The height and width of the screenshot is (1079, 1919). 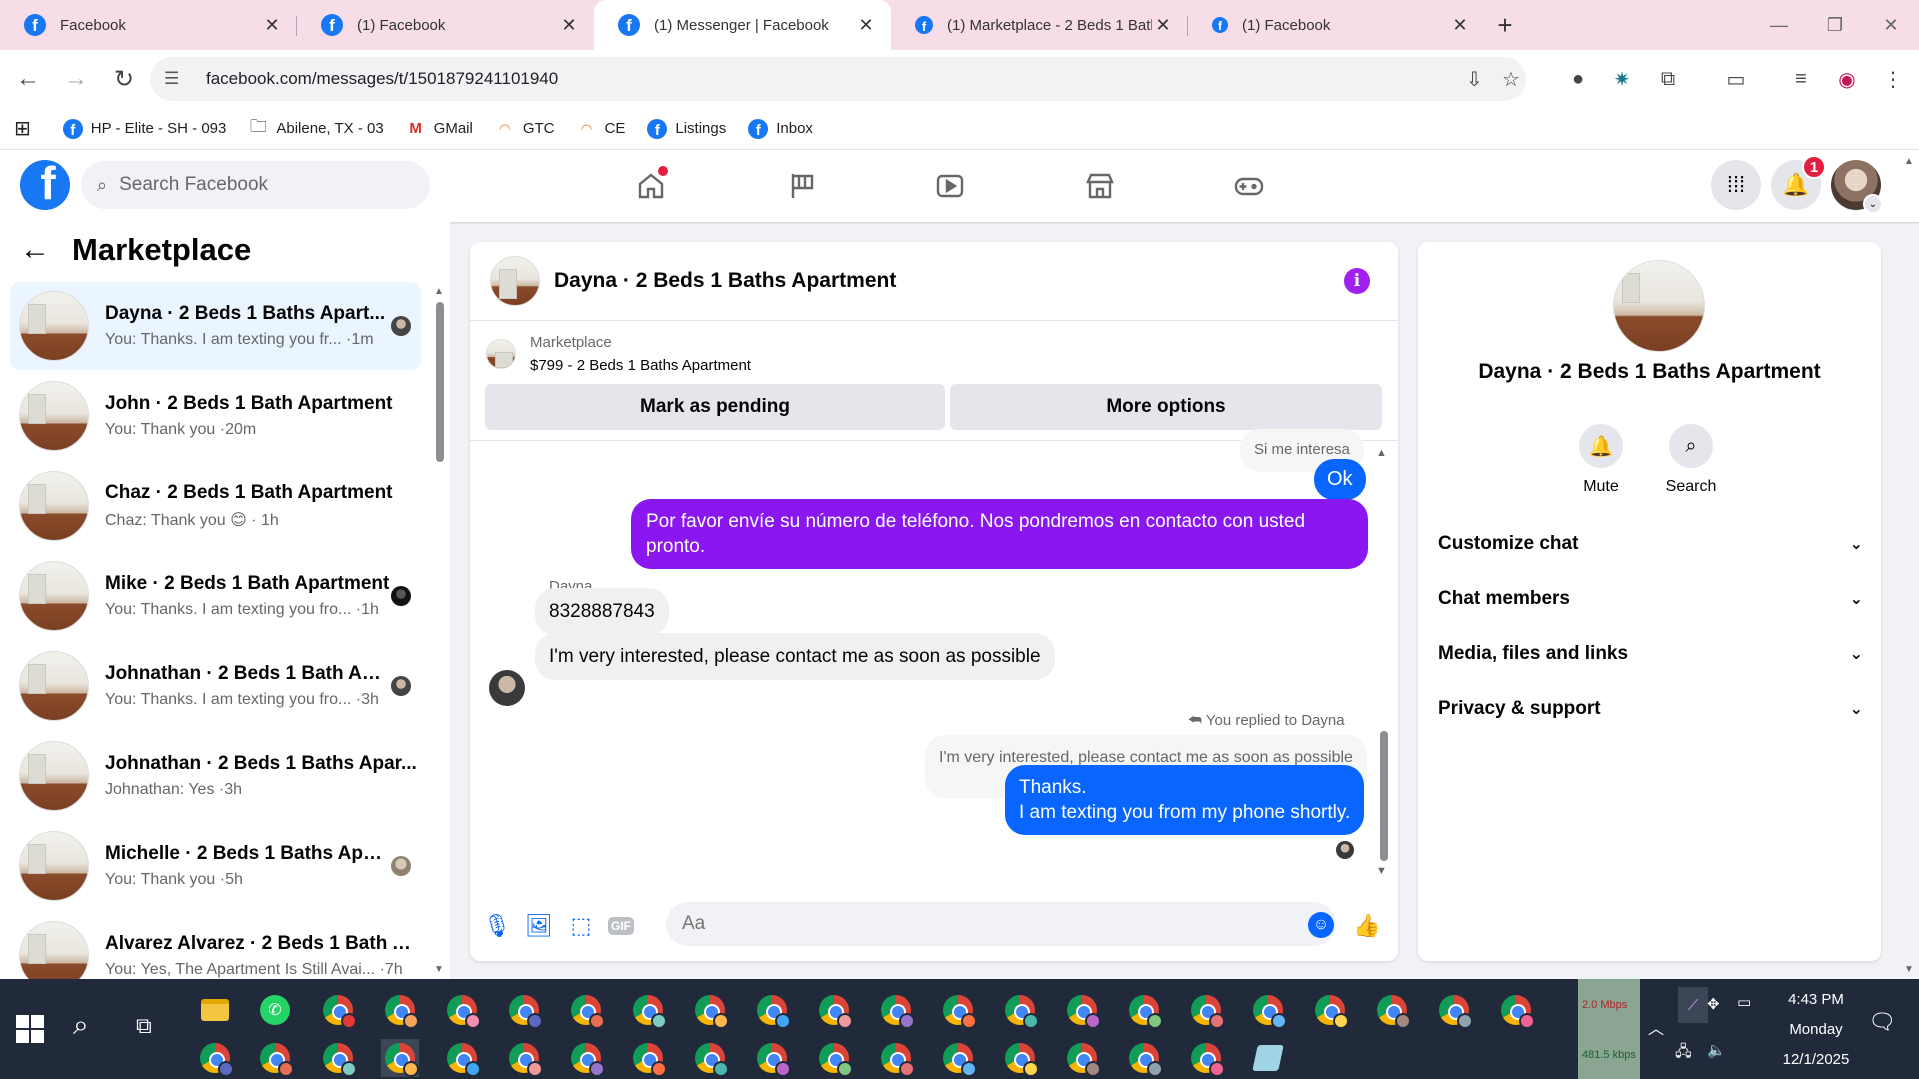 I want to click on minimize-icon: —, so click(x=1779, y=25).